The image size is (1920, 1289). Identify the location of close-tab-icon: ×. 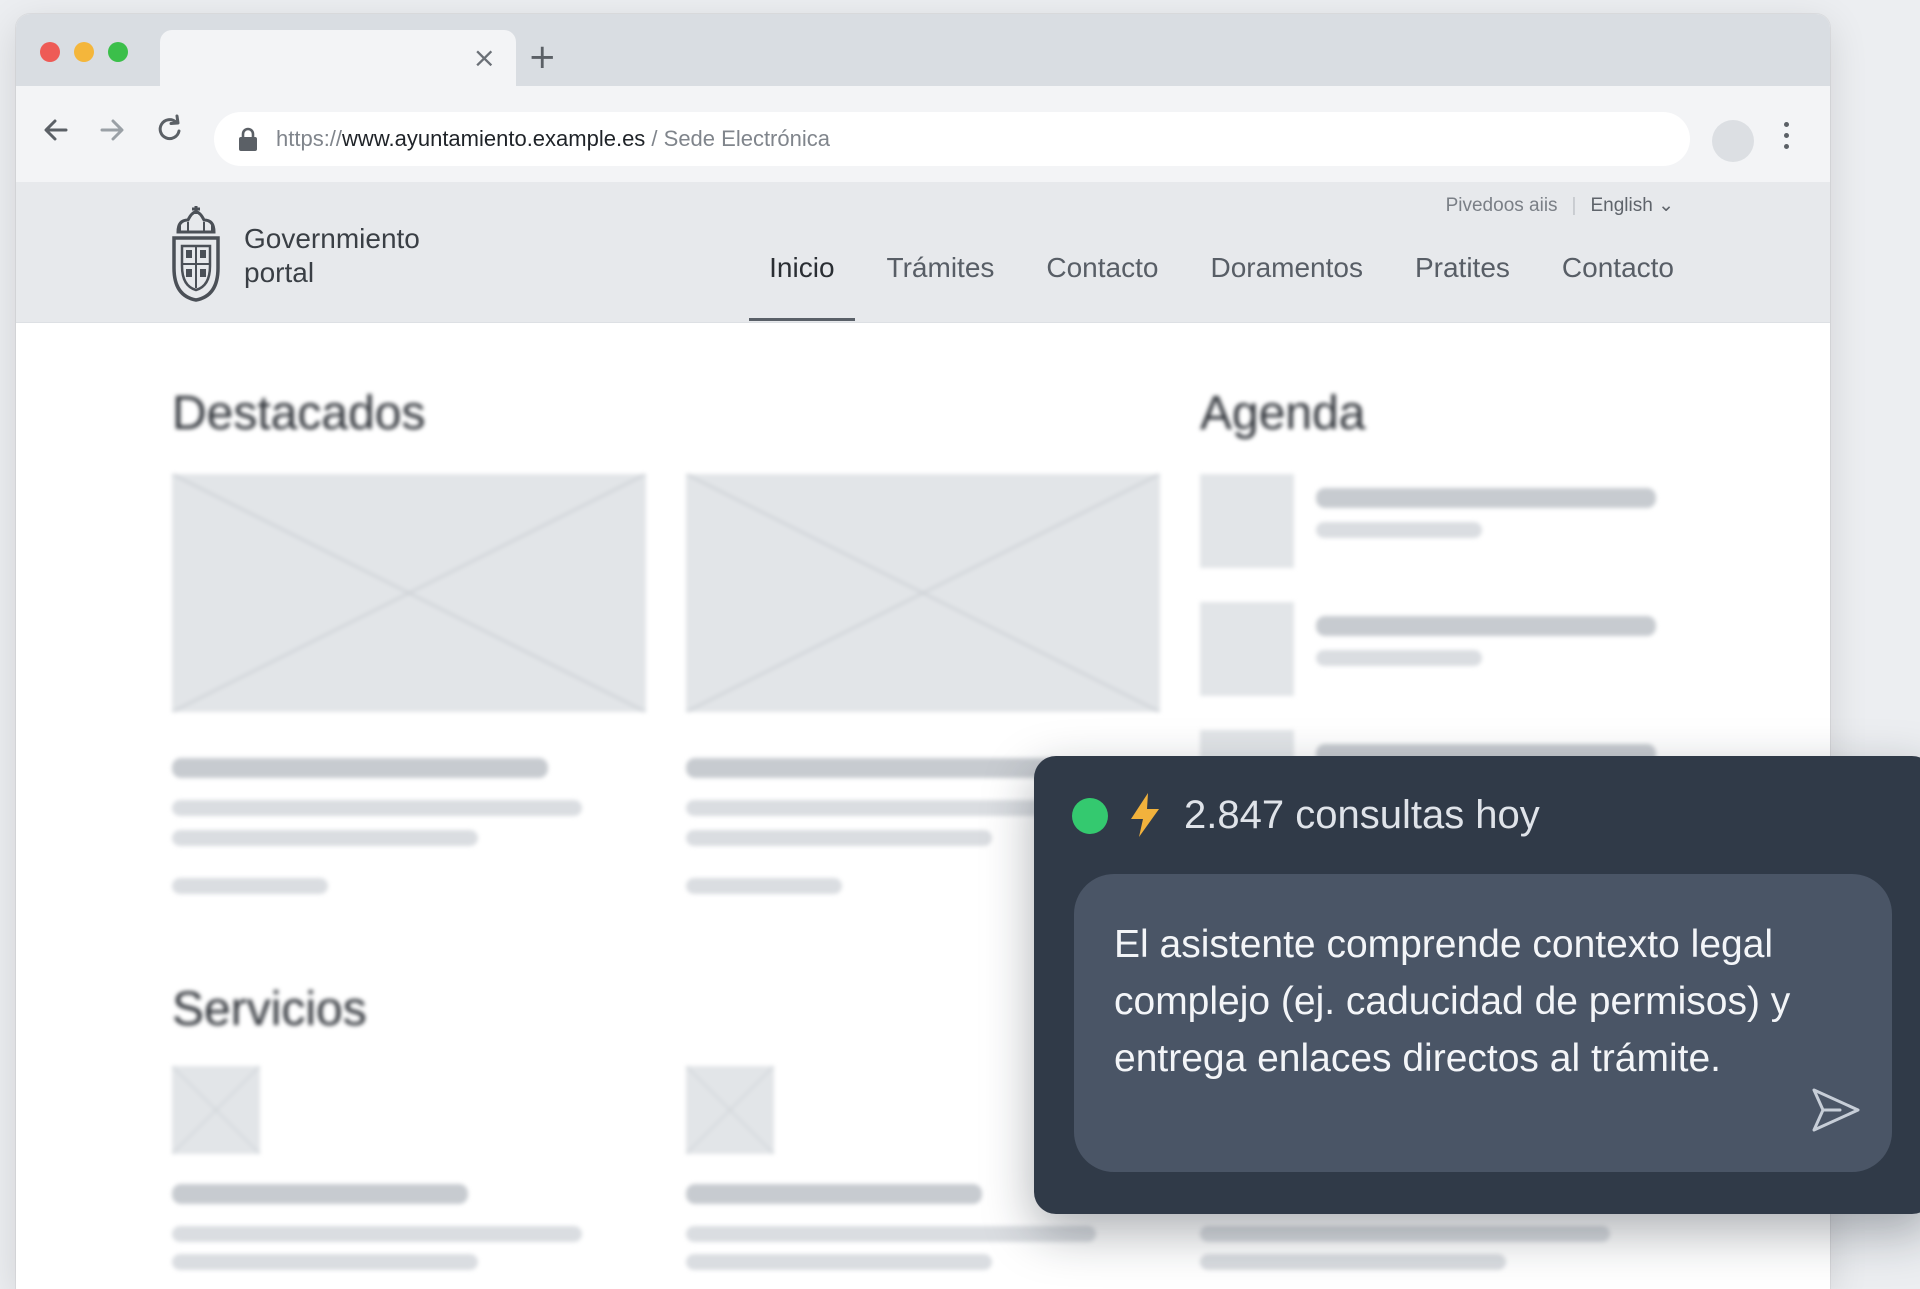
(484, 58).